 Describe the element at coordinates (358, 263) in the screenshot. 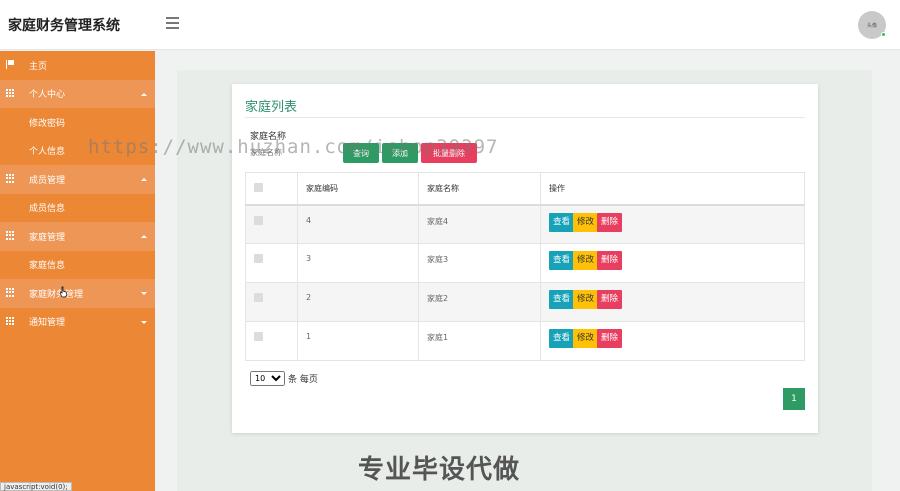

I see `family-code: 3` at that location.